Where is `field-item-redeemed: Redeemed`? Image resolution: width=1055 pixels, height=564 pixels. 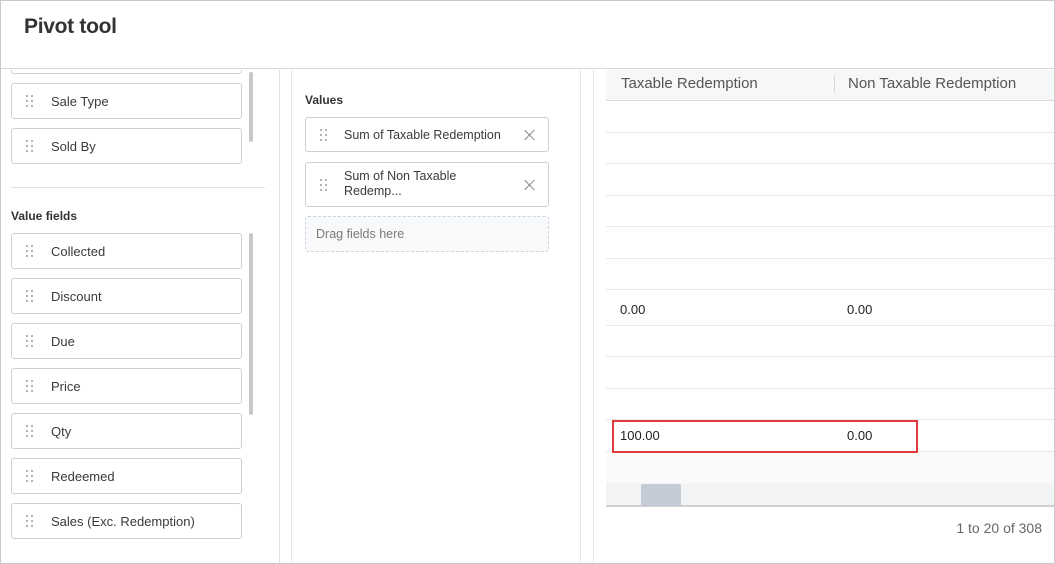 field-item-redeemed: Redeemed is located at coordinates (126, 476).